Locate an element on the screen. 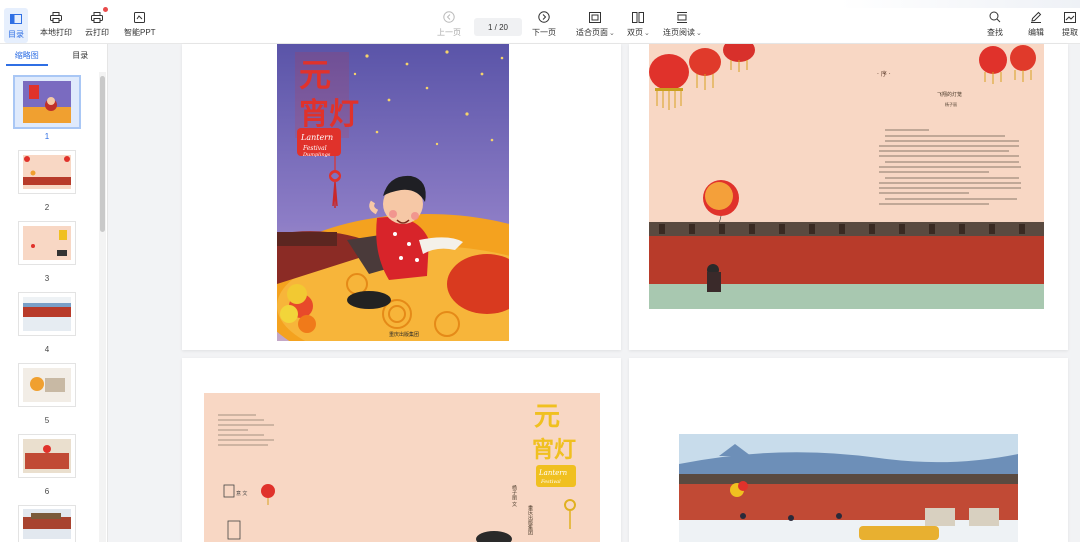 The width and height of the screenshot is (1080, 542). cover-title-part2: 宵灯 is located at coordinates (329, 114).